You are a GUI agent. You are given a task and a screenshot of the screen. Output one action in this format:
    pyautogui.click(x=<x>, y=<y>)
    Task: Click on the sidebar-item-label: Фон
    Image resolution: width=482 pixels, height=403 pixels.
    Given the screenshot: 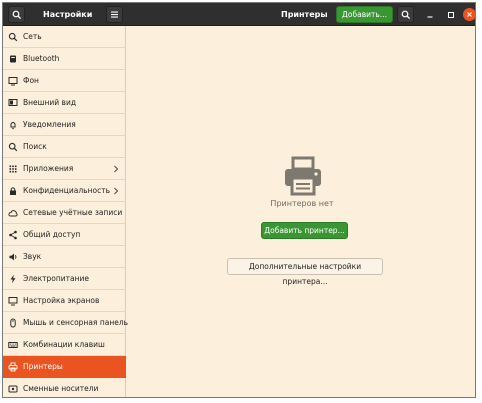 What is the action you would take?
    pyautogui.click(x=31, y=80)
    